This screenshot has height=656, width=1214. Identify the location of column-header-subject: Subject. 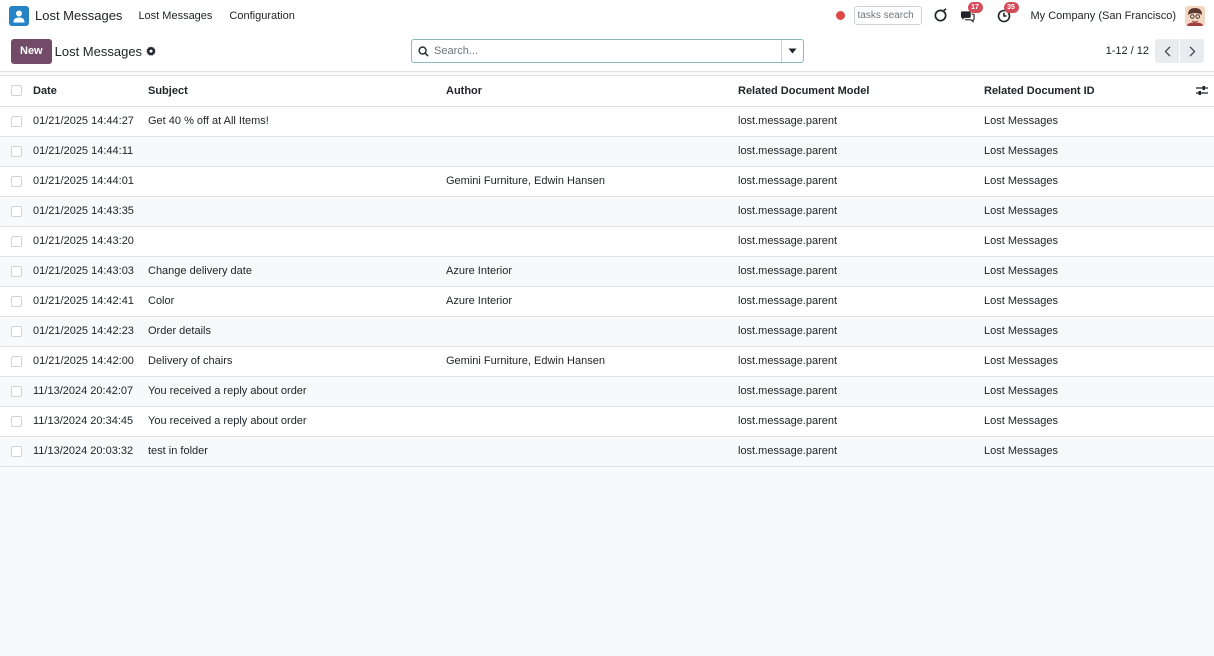
(297, 91).